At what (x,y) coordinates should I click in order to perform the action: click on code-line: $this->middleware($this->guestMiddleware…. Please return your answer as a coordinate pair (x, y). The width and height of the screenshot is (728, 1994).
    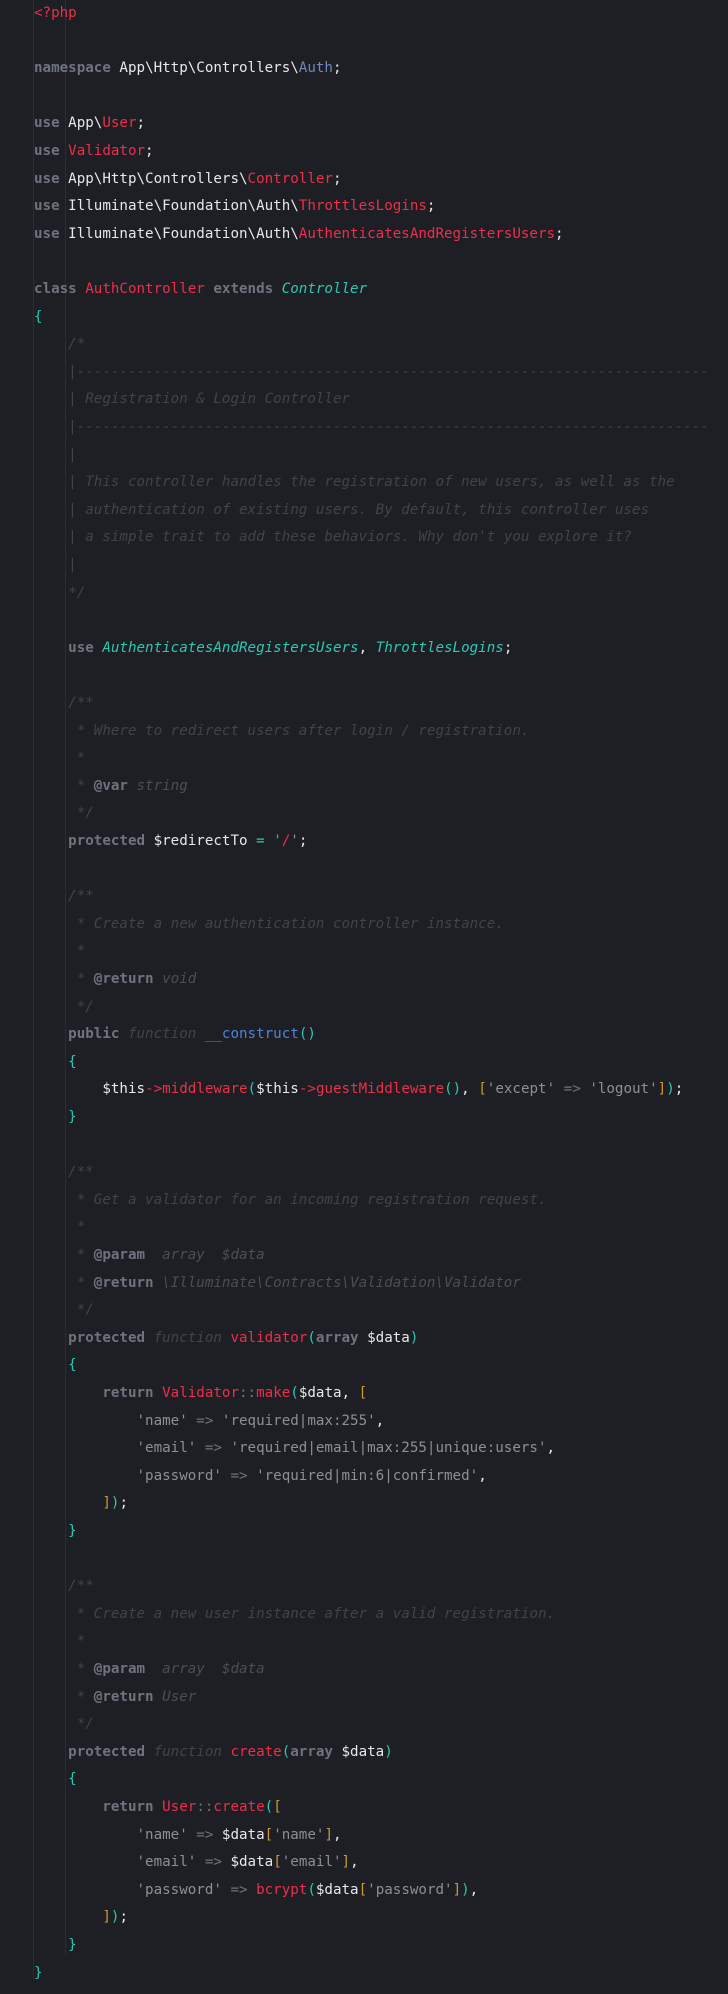
    Looking at the image, I should click on (358, 1090).